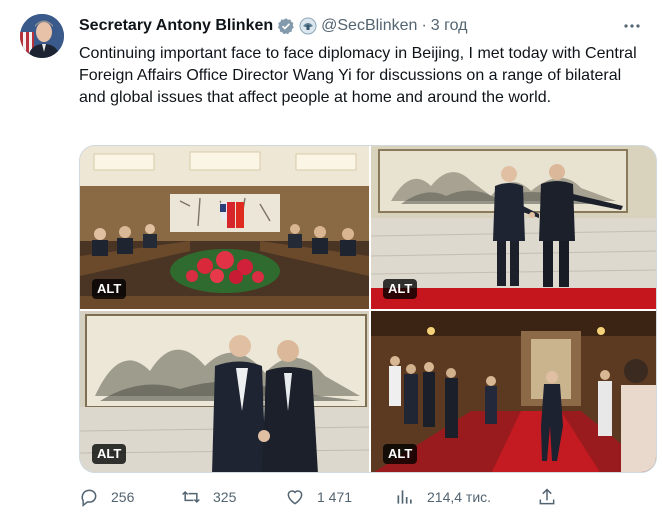 Image resolution: width=662 pixels, height=525 pixels. Describe the element at coordinates (191, 497) in the screenshot. I see `repost-icon` at that location.